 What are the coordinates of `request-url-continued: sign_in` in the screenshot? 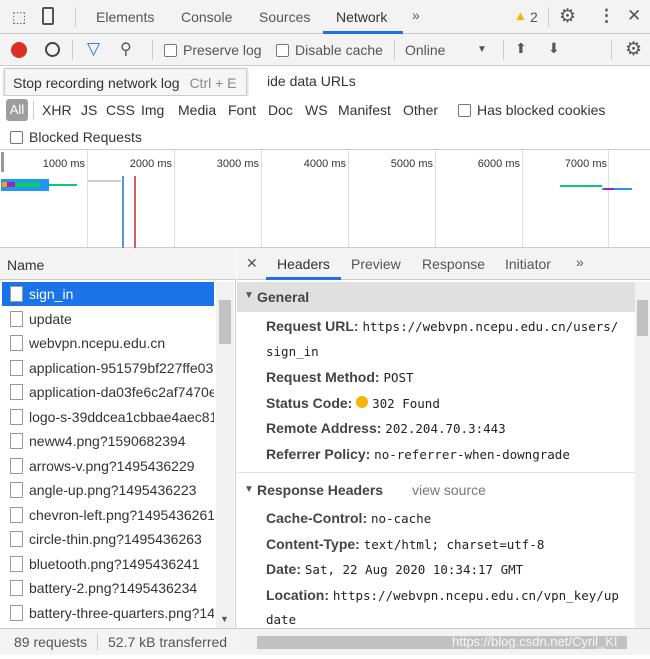 It's located at (292, 351).